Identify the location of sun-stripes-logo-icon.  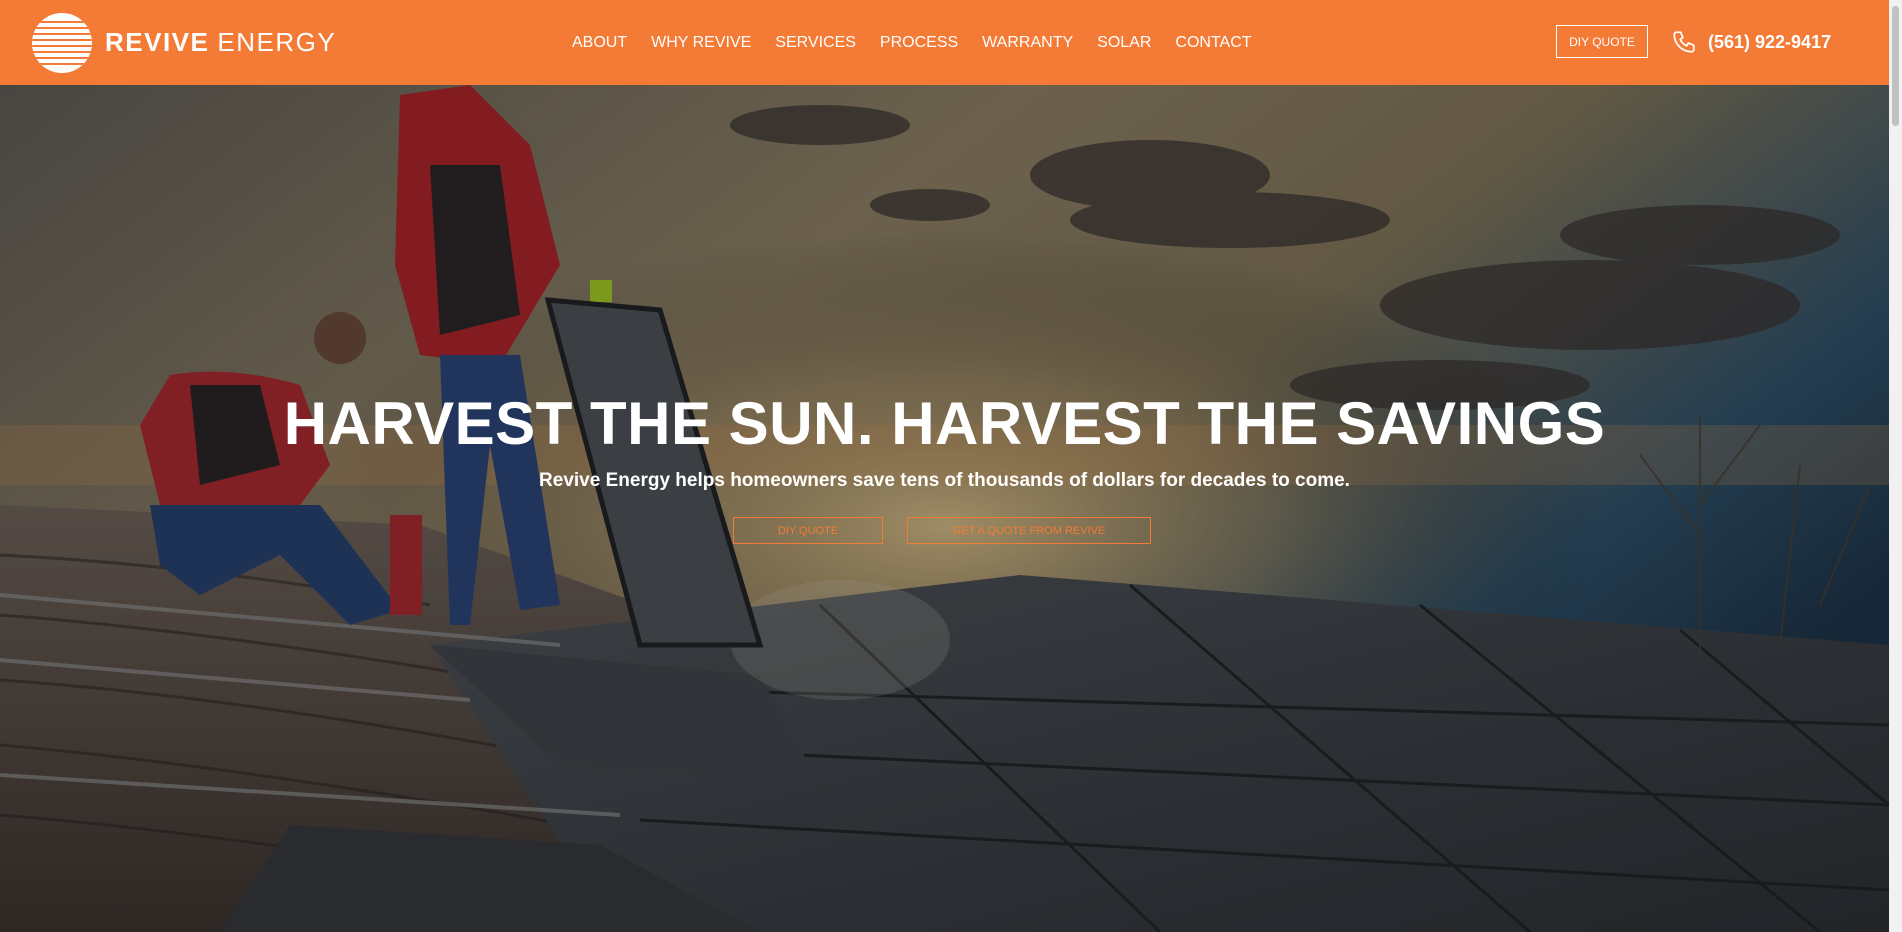
(62, 42).